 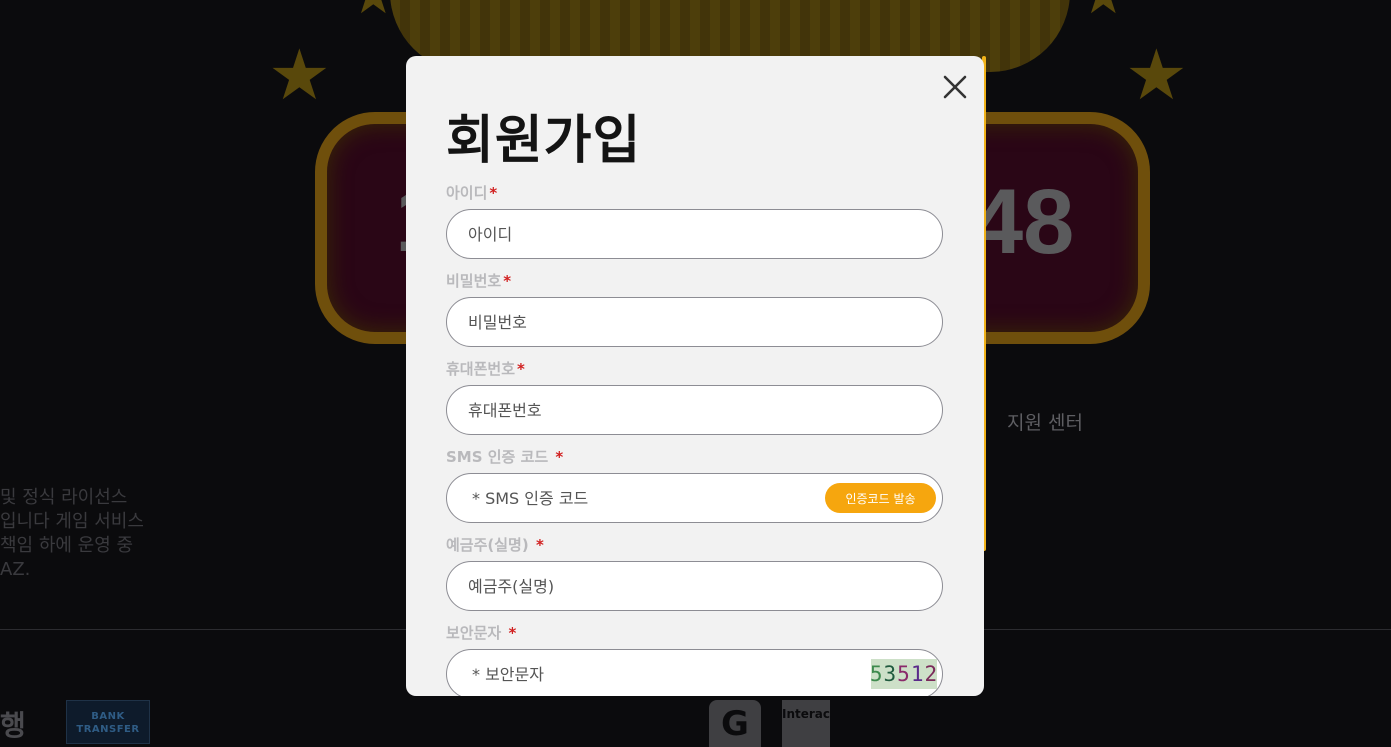 I want to click on input-wrap: 53512, so click(x=694, y=672).